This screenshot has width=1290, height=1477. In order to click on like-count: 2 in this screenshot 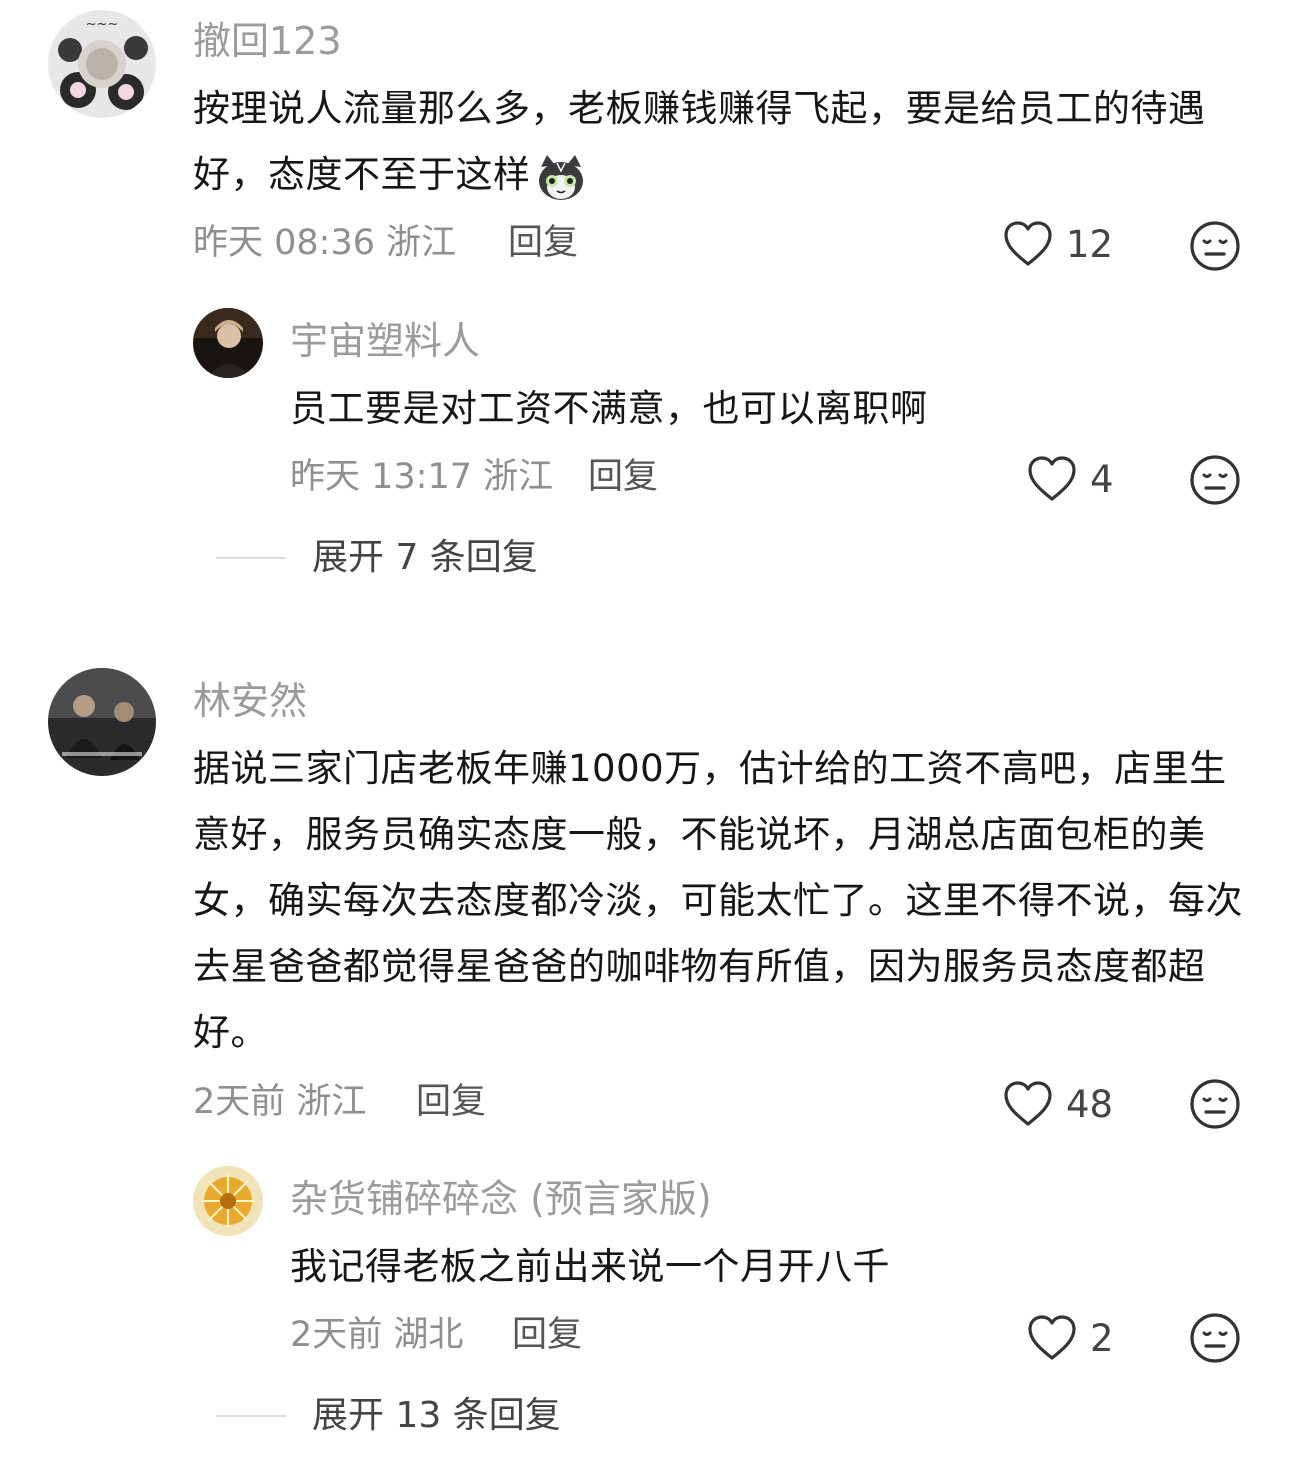, I will do `click(1102, 1338)`.